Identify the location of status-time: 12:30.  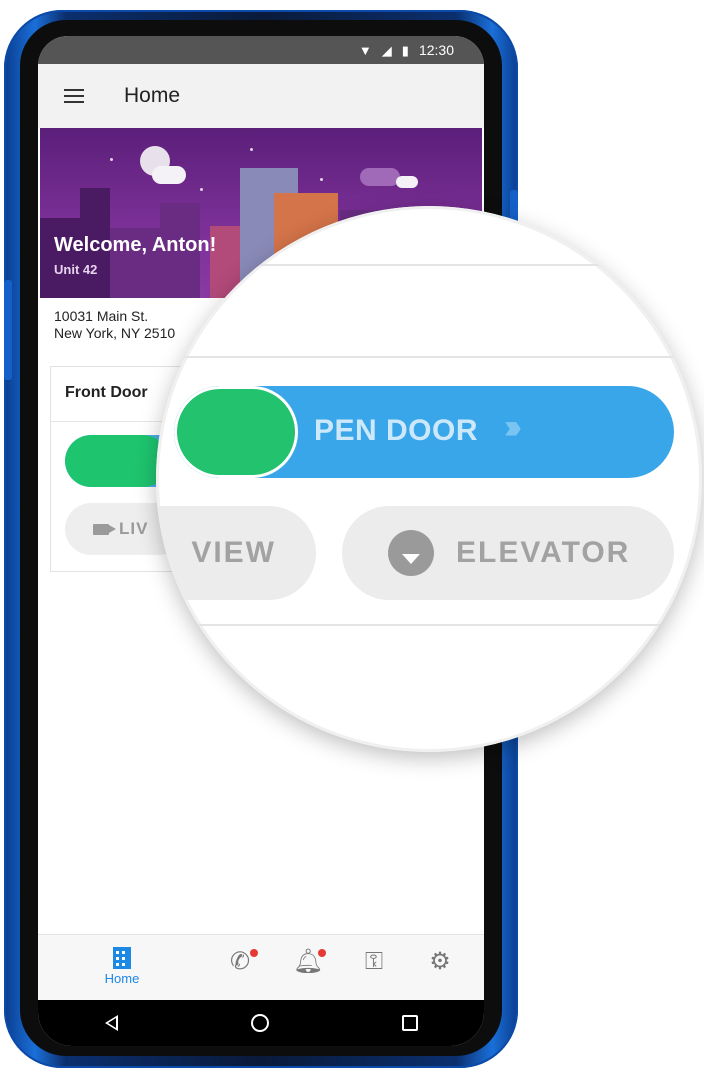
(436, 50).